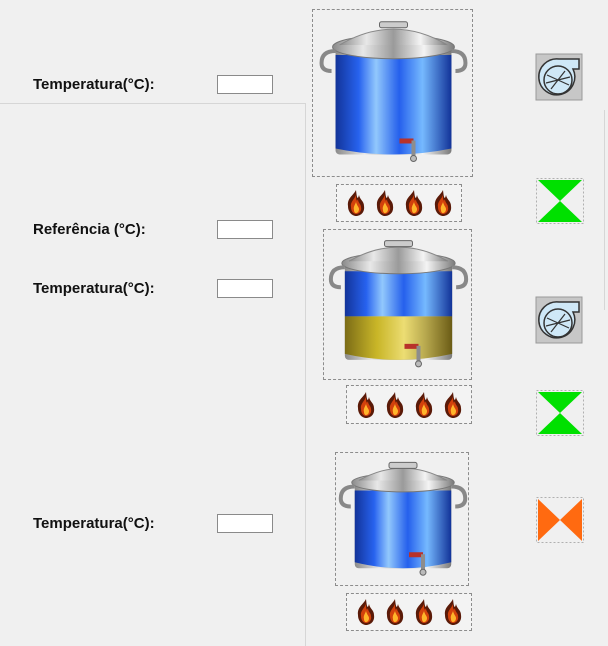 The image size is (608, 646). What do you see at coordinates (94, 288) in the screenshot?
I see `temperature-label-2: Temperatura(°C):` at bounding box center [94, 288].